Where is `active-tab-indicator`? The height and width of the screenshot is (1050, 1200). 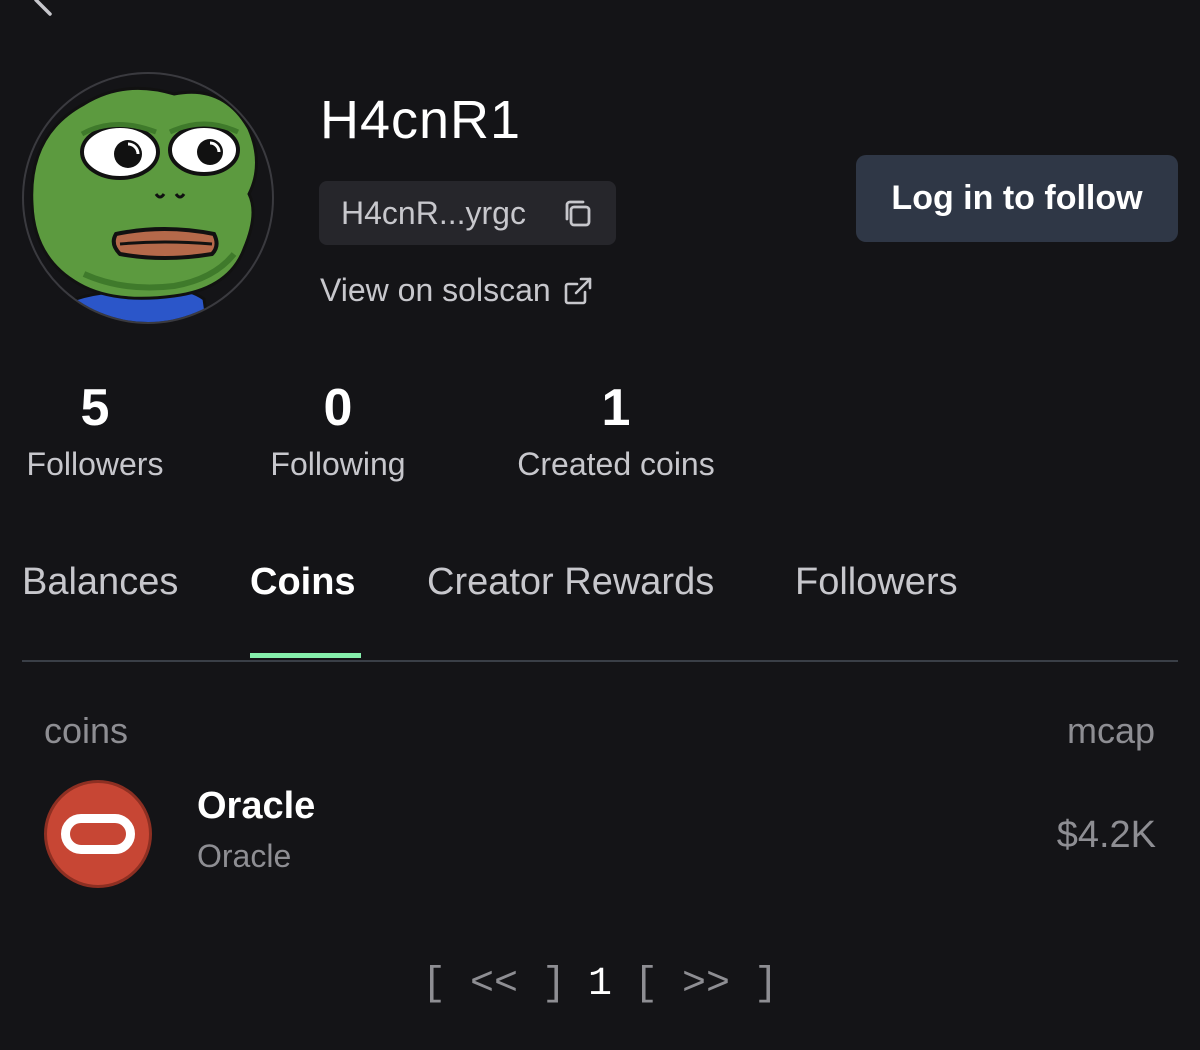
active-tab-indicator is located at coordinates (305, 655).